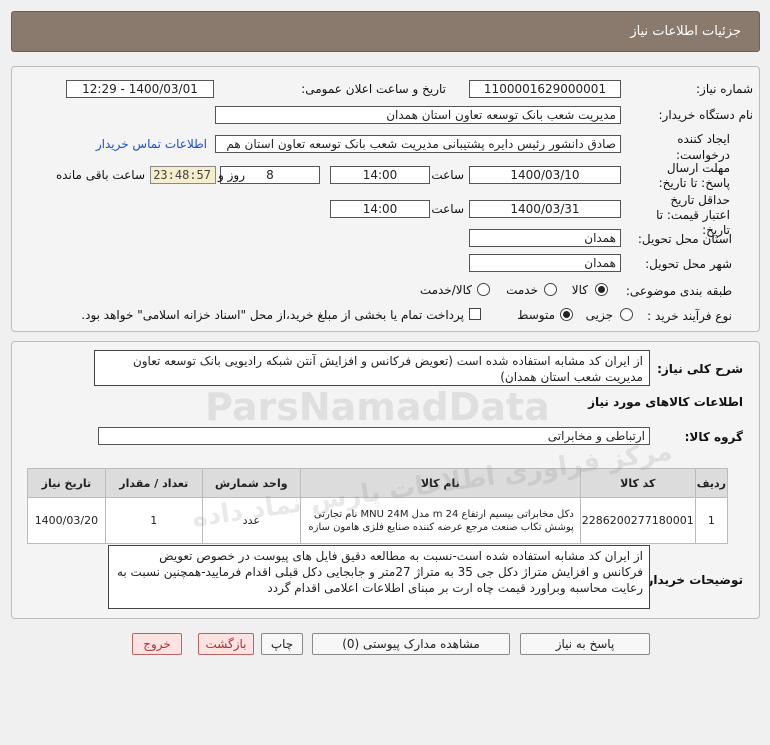 The height and width of the screenshot is (745, 770). Describe the element at coordinates (100, 175) in the screenshot. I see `remaining-label: ساعت باقی مانده` at that location.